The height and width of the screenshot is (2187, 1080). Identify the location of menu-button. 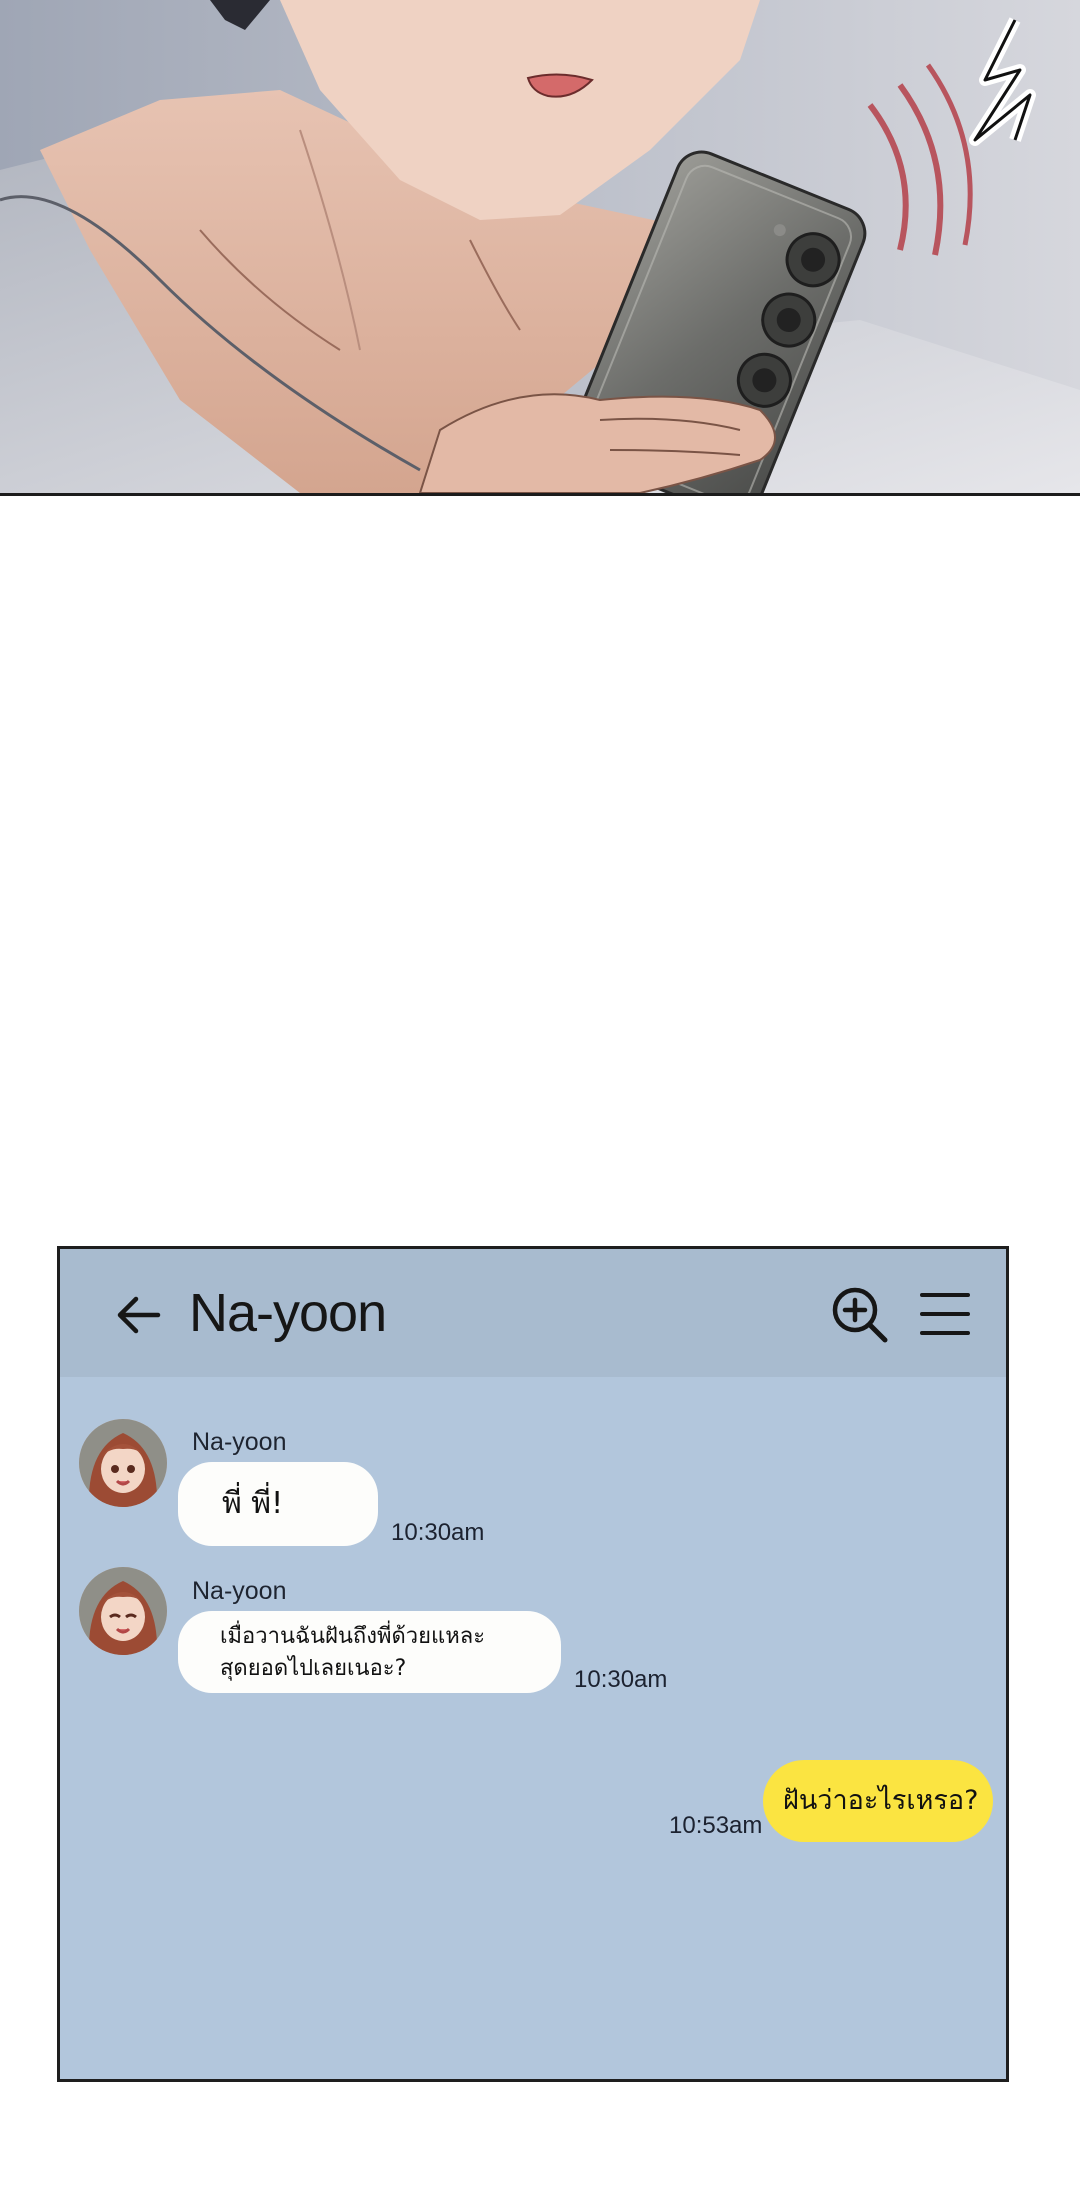
(945, 1314).